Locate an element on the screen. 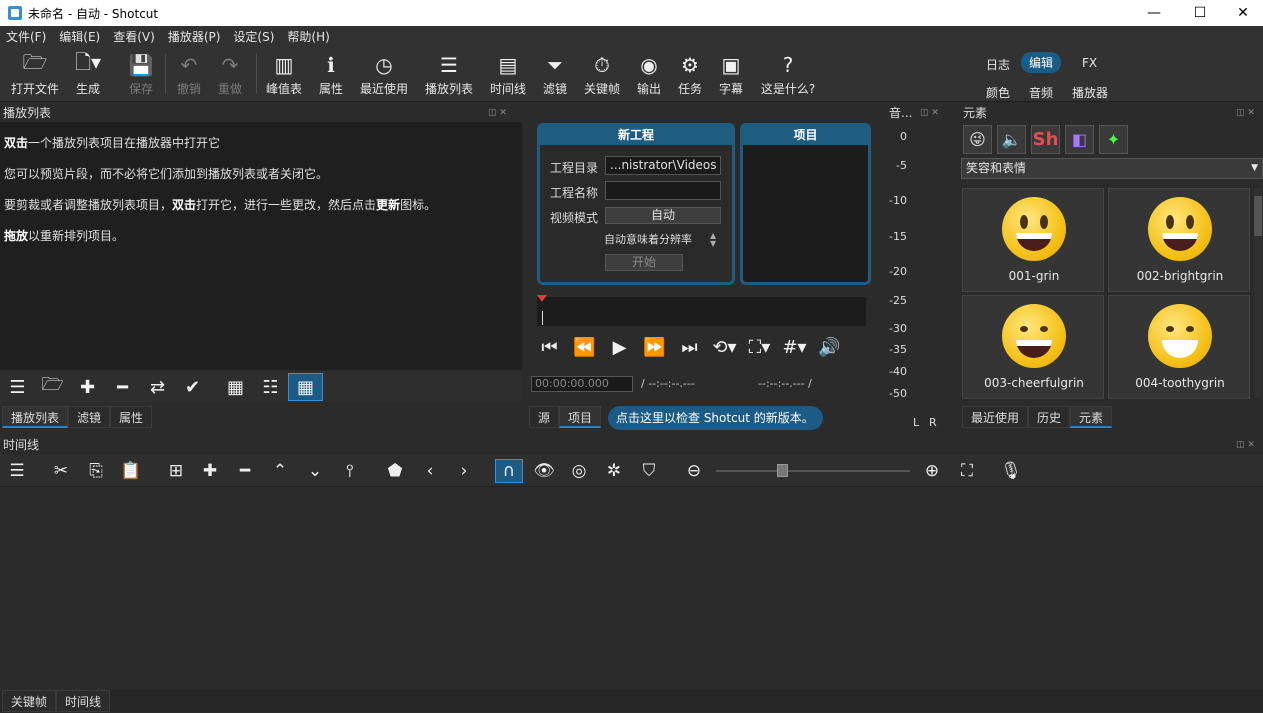  start-button: 开始 is located at coordinates (644, 262).